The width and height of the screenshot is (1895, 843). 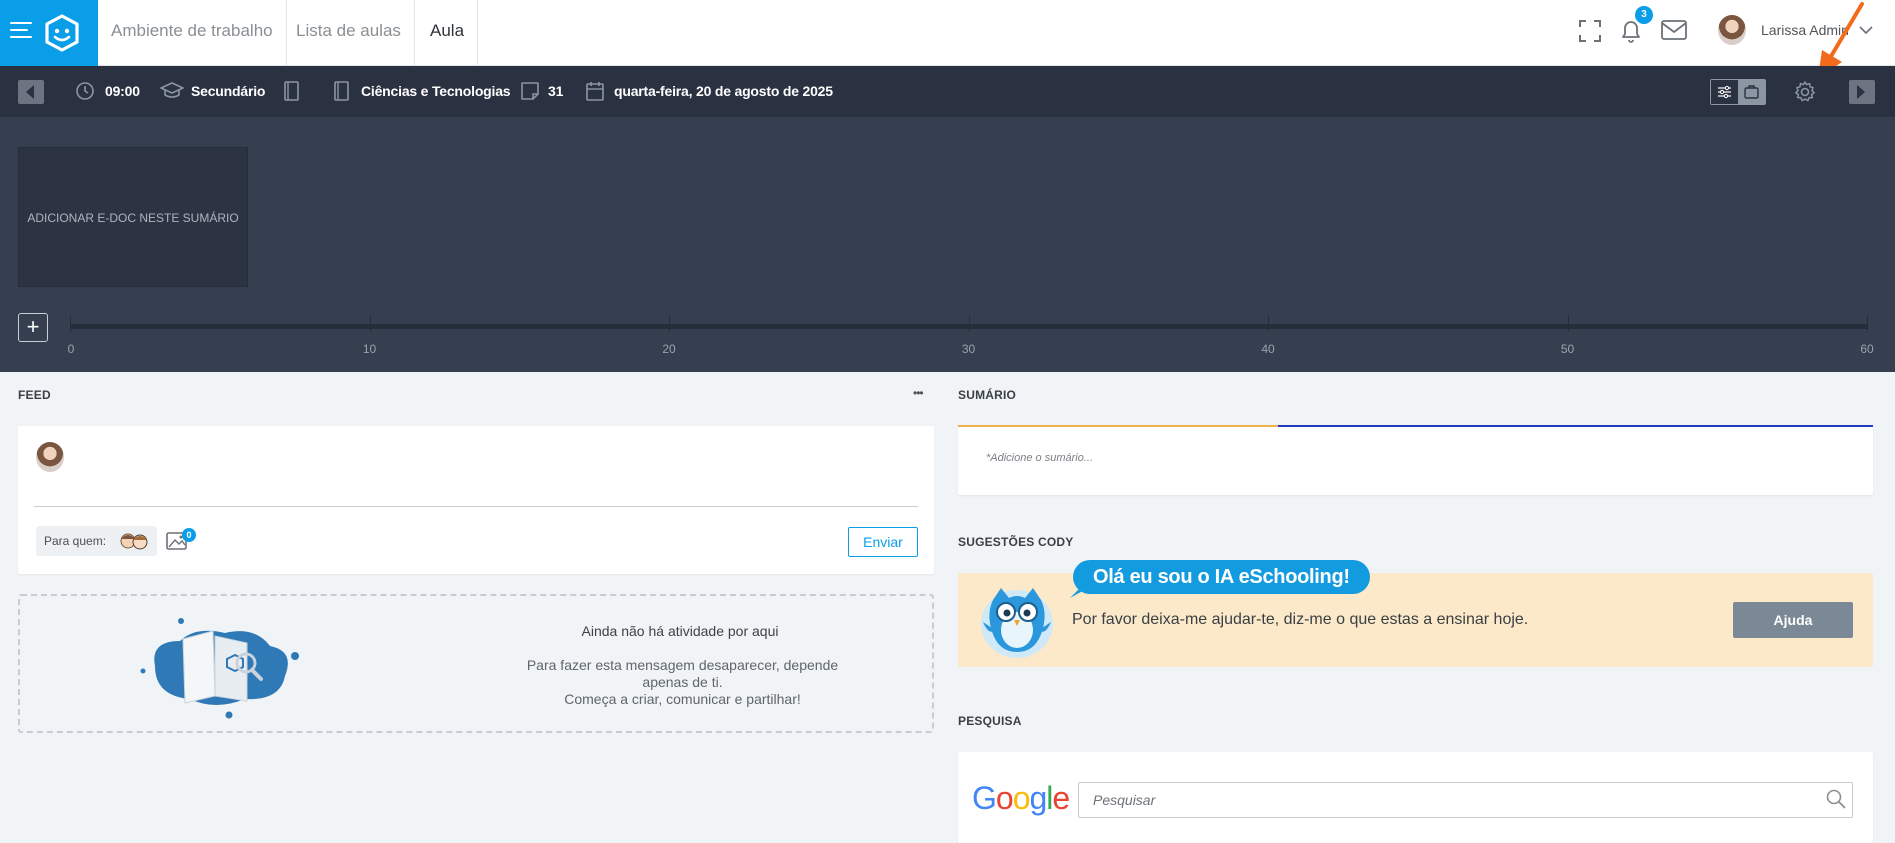 I want to click on lesson-level: Secundário, so click(x=228, y=91).